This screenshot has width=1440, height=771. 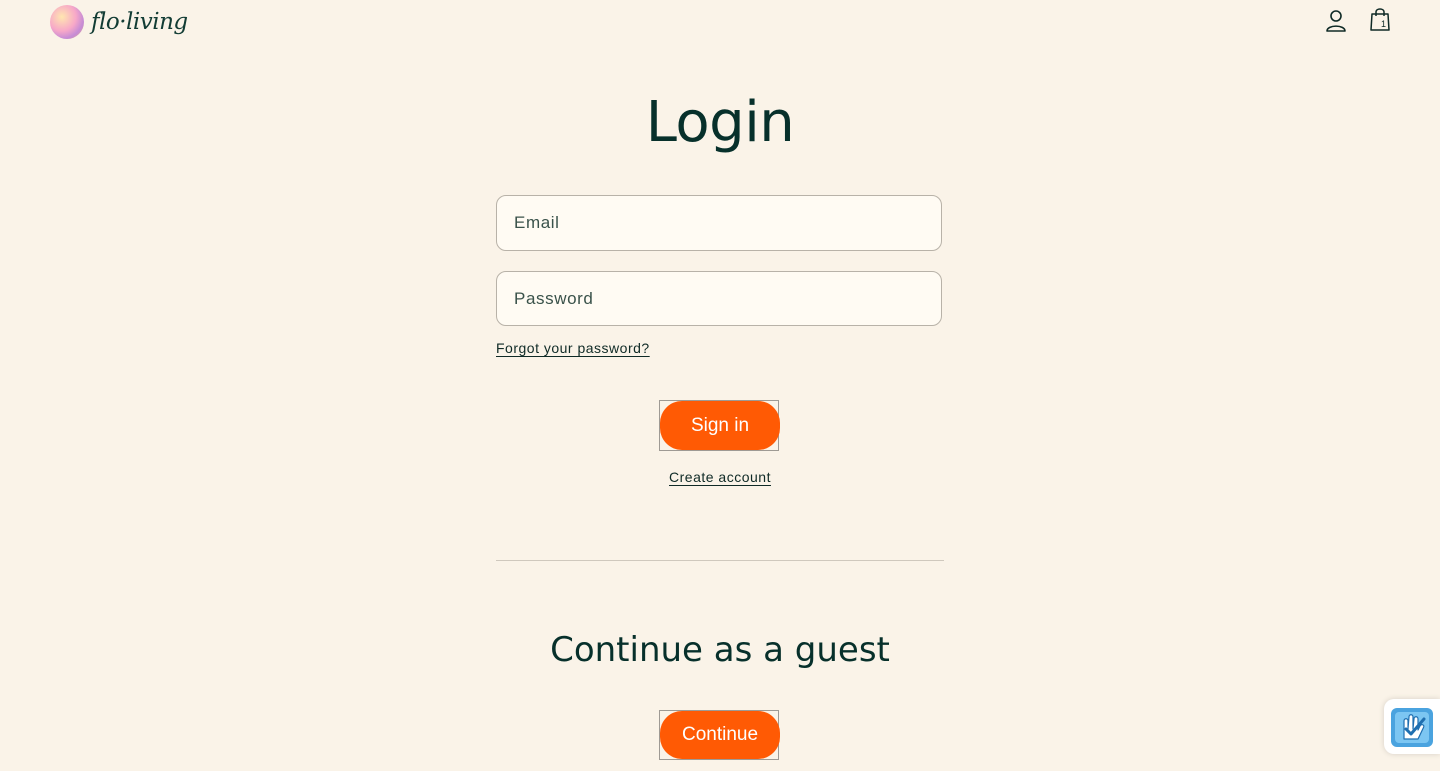 I want to click on logo: flo·living, so click(x=119, y=22).